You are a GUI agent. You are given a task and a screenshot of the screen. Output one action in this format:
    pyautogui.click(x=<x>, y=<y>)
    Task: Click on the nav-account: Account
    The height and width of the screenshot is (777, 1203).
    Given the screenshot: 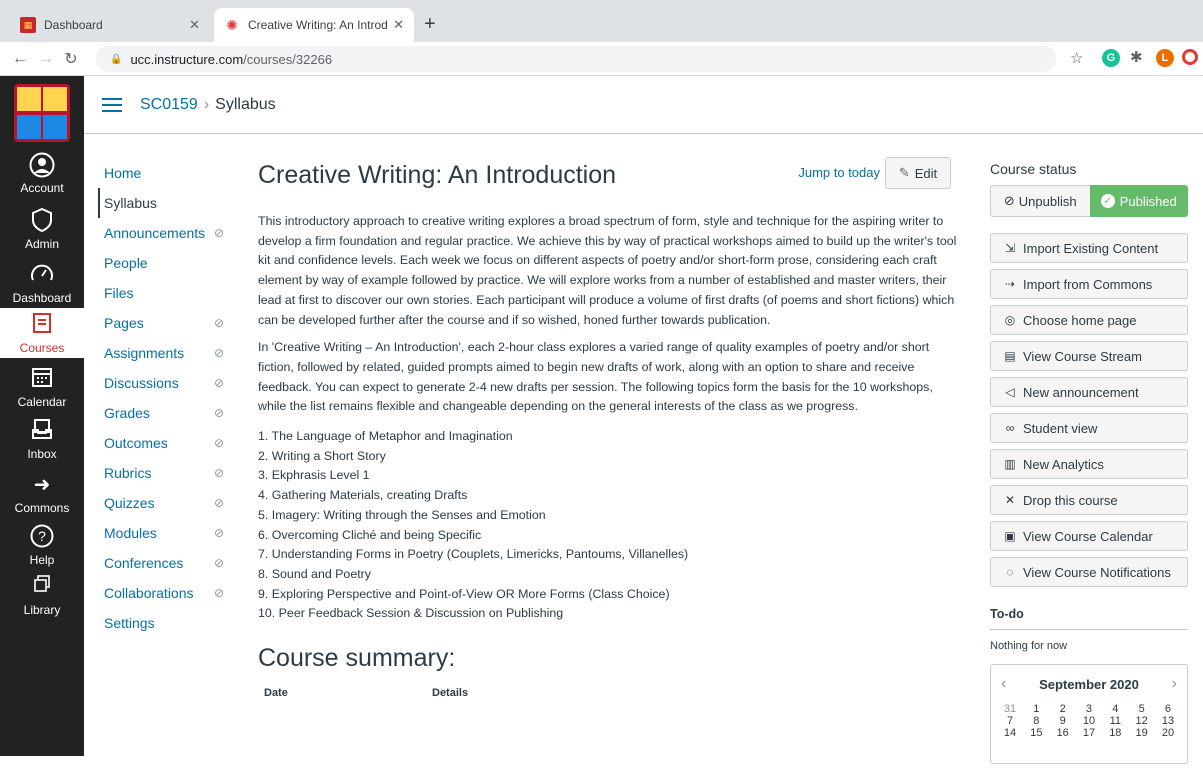 What is the action you would take?
    pyautogui.click(x=42, y=173)
    